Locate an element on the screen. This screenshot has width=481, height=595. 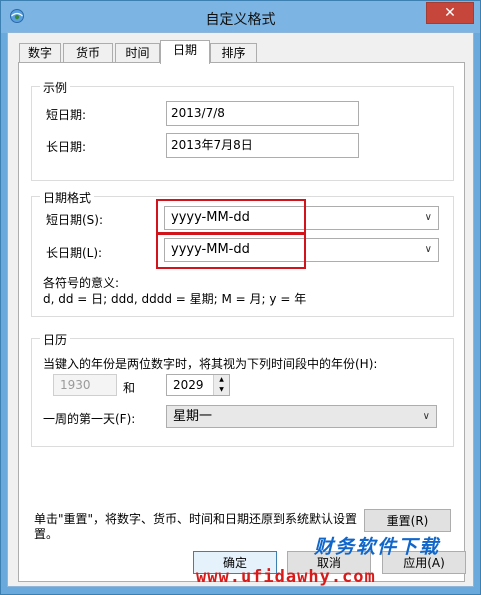
two-digit-year-text: 当键入的年份是两位数字时，将其视为下列时间段中的年份(H): is located at coordinates (210, 364).